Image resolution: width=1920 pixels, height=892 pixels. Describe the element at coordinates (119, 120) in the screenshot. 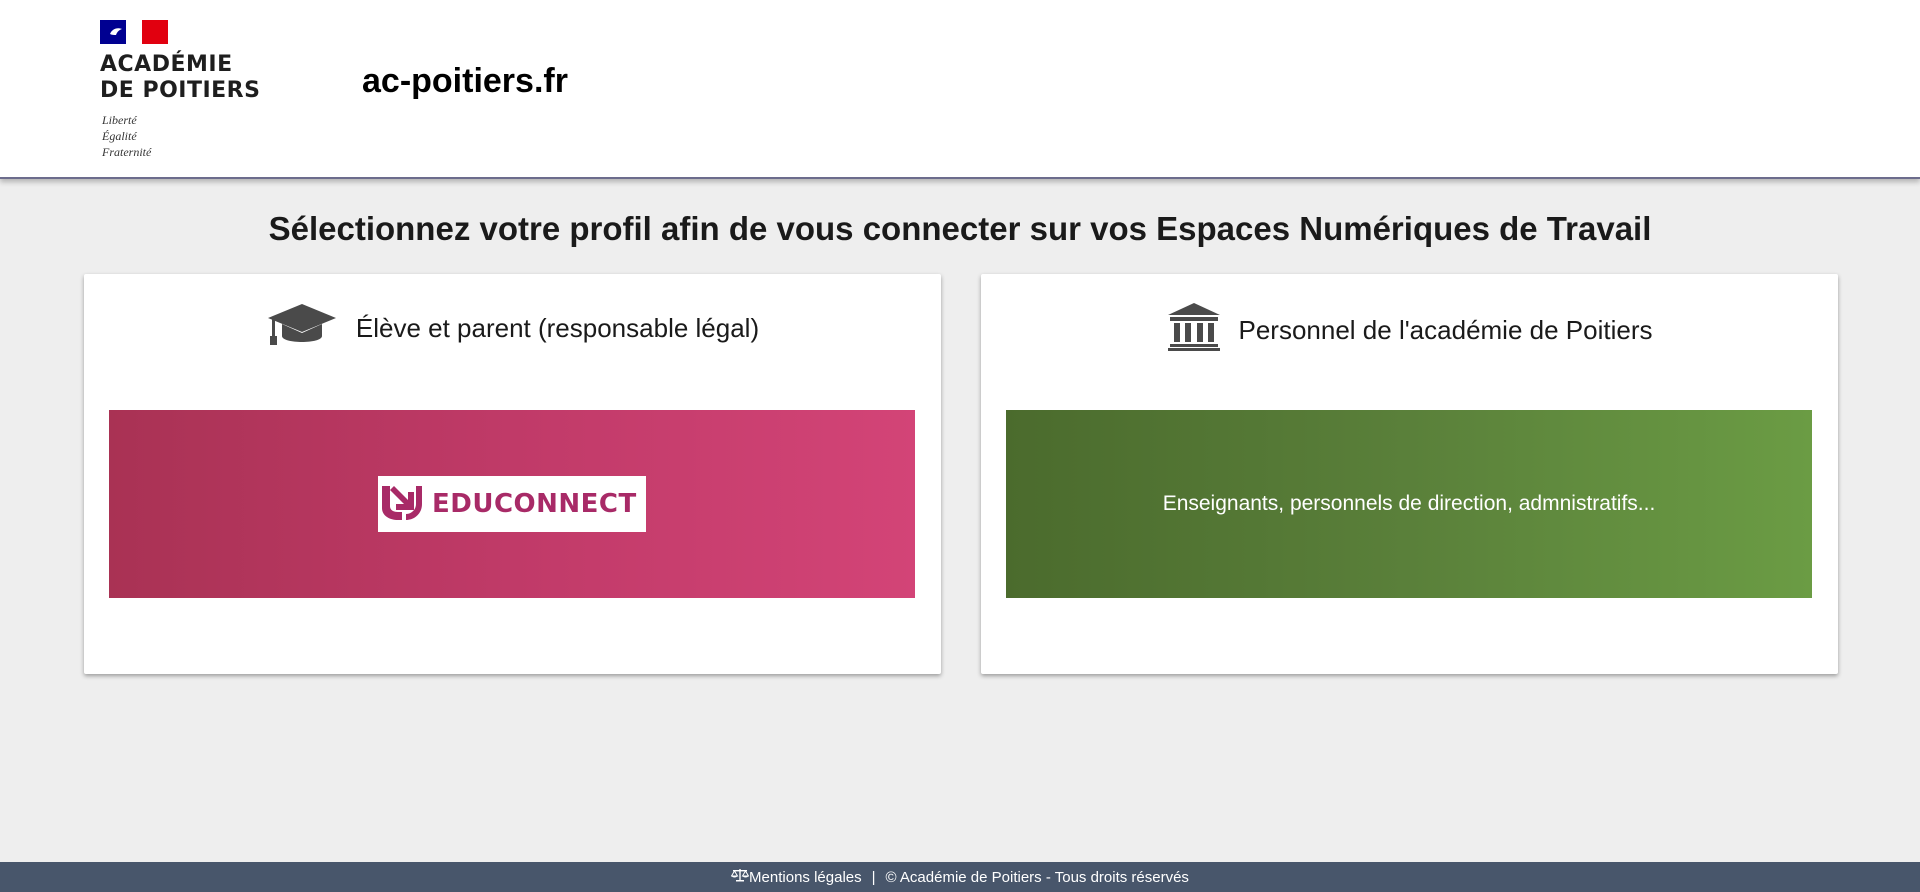

I see `motto-liberte: Liberté` at that location.